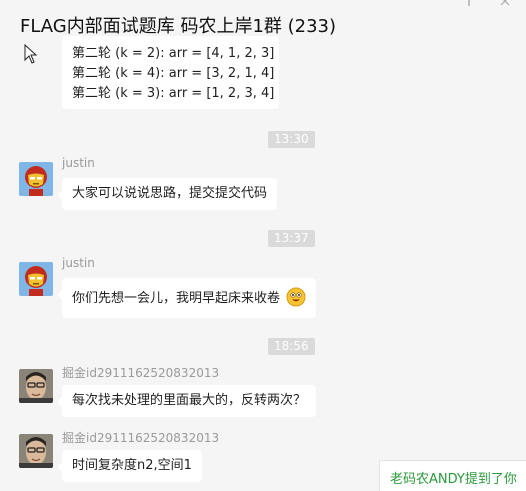 The image size is (526, 491). Describe the element at coordinates (173, 73) in the screenshot. I see `message-line: 第二轮 (k = 4): arr = [3, 2, 1, 4]` at that location.